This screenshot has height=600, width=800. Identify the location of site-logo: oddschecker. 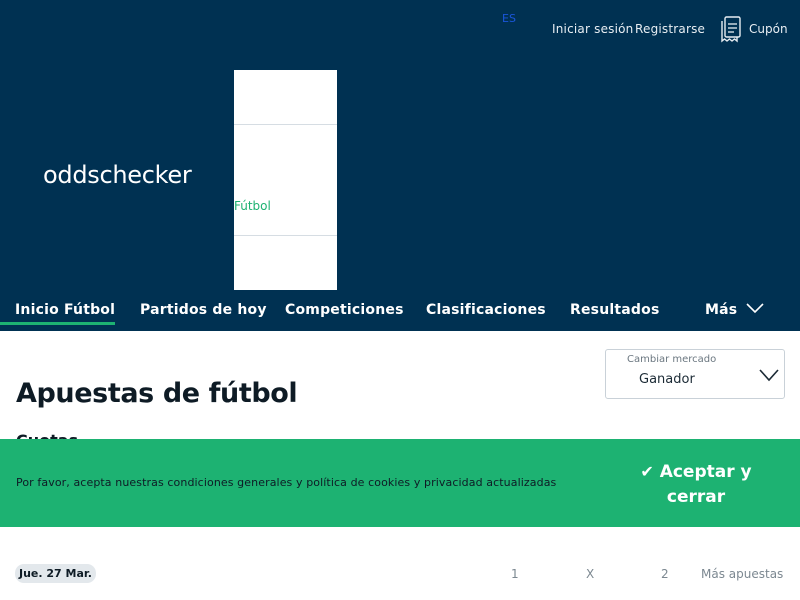
(117, 175).